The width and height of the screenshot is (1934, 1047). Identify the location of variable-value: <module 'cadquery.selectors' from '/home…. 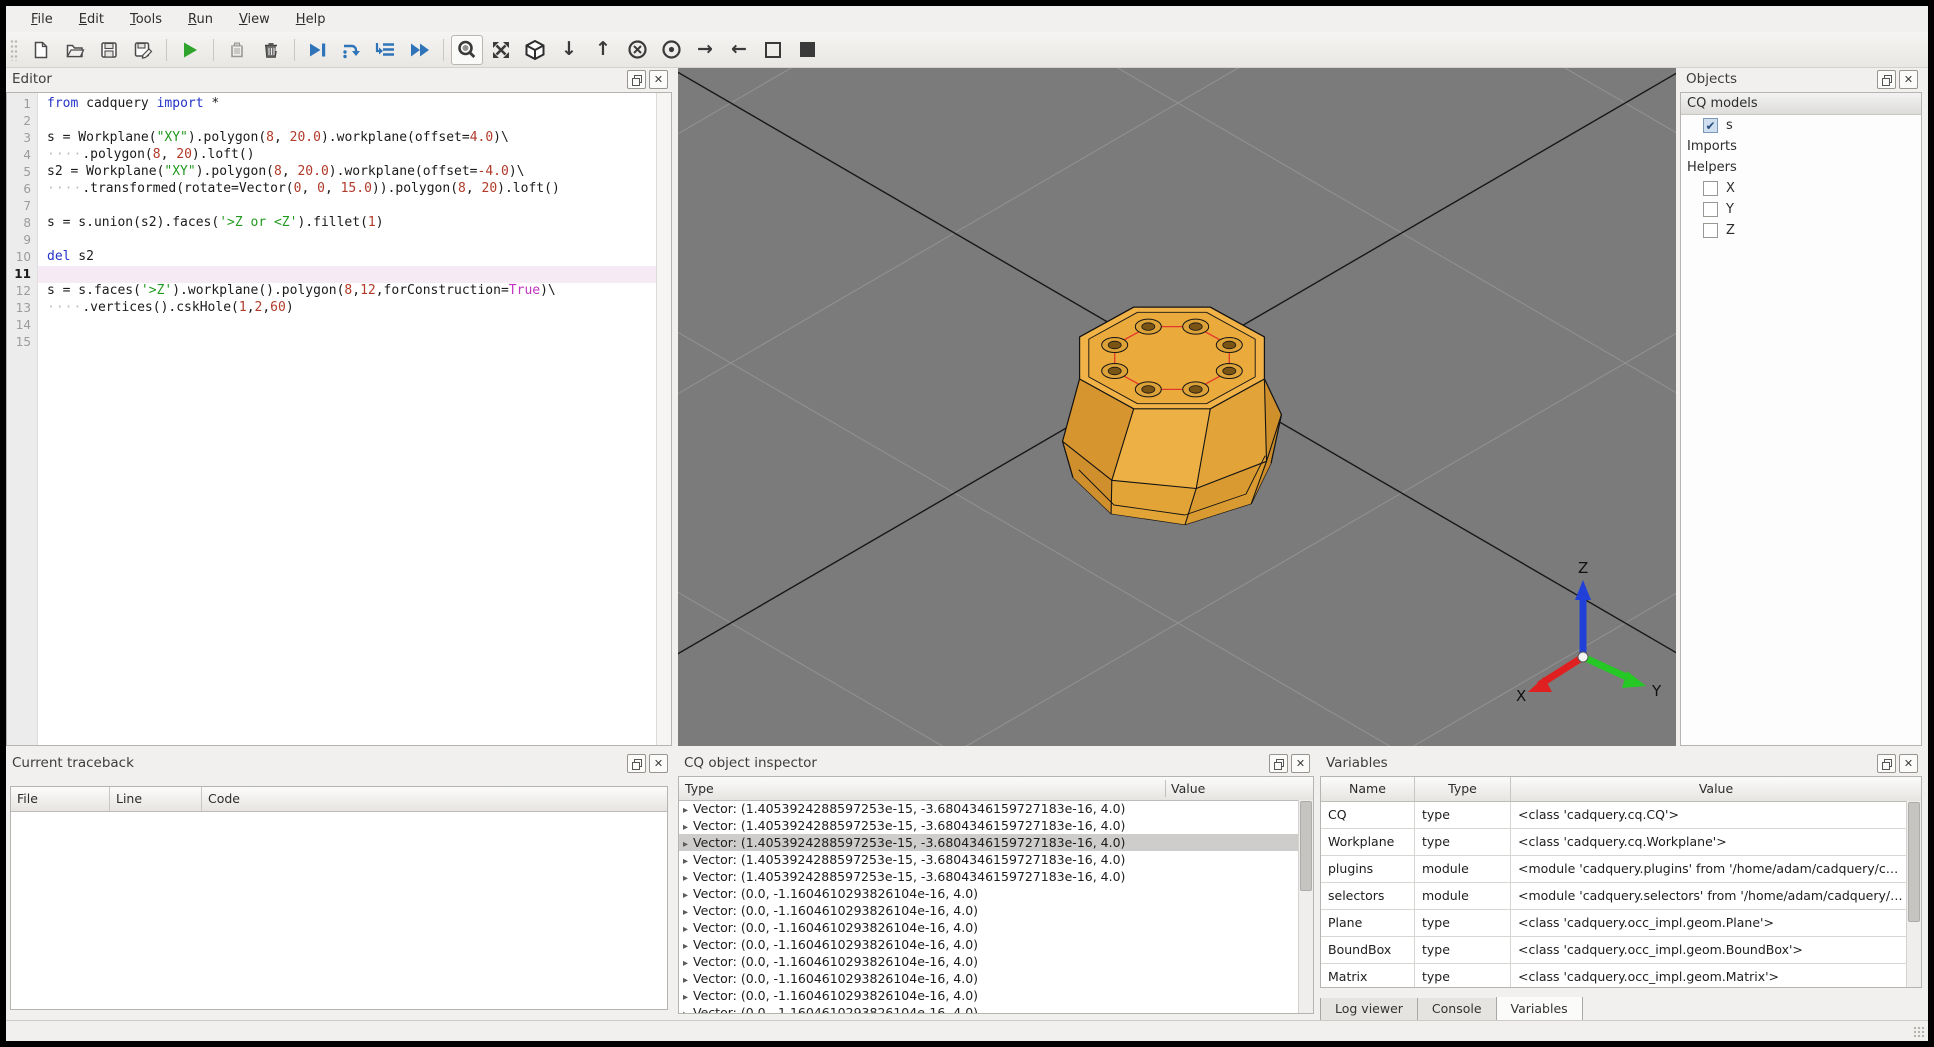
(1710, 895).